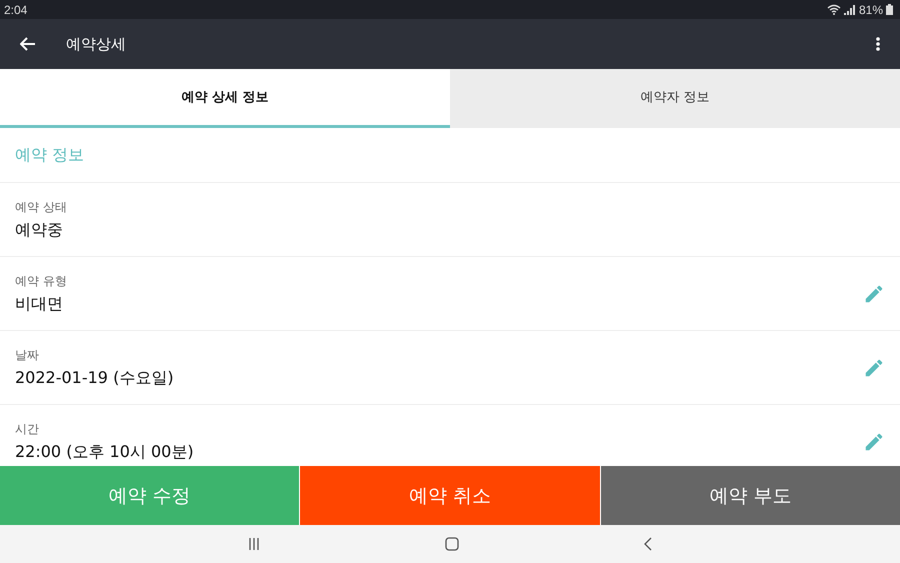 This screenshot has width=900, height=563. I want to click on screen-title: 예약상세, so click(96, 44).